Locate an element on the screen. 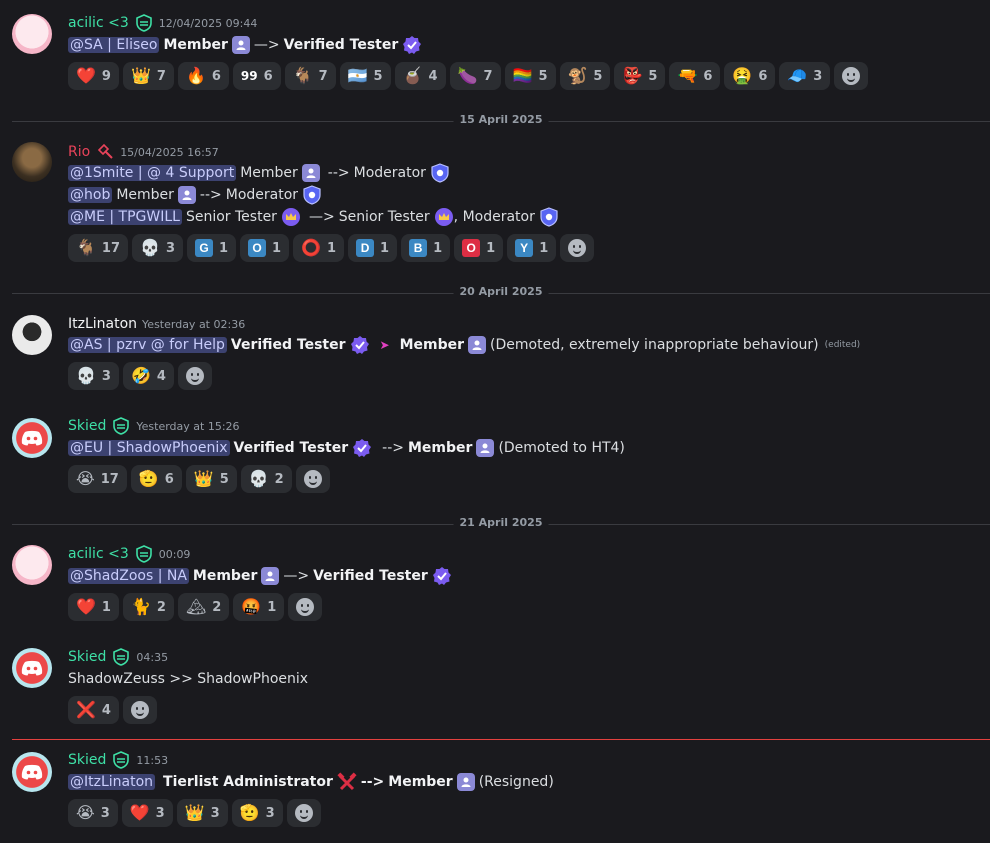 The height and width of the screenshot is (843, 990). username: Rio is located at coordinates (79, 152).